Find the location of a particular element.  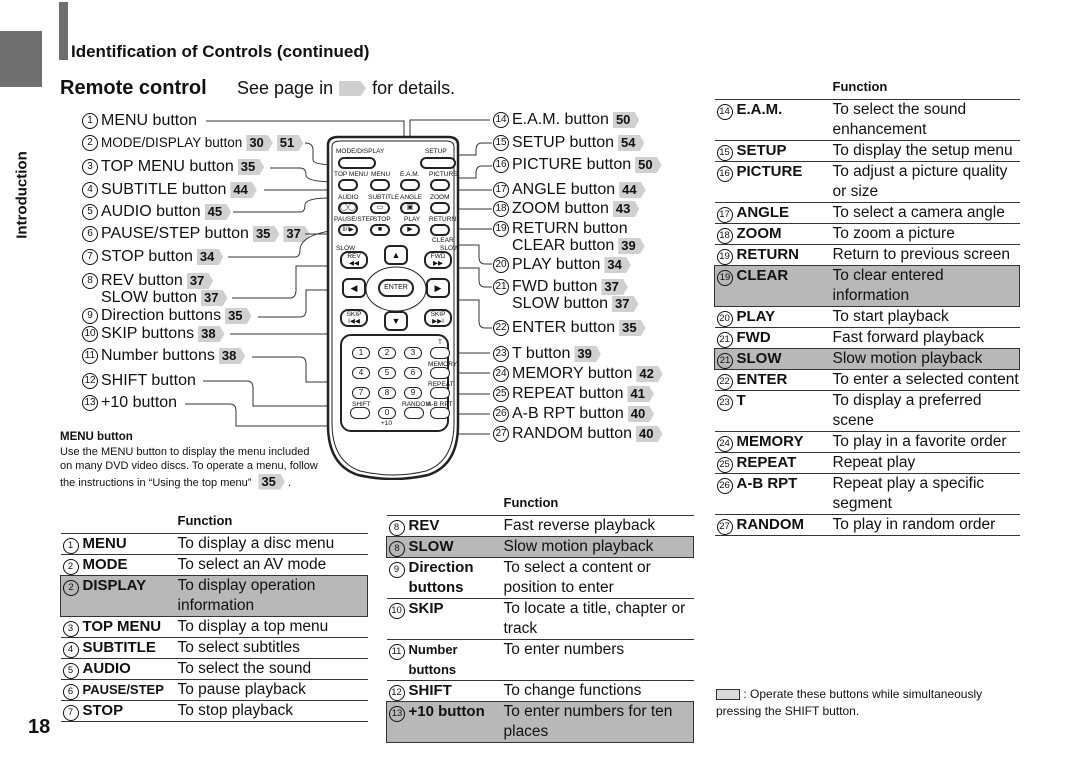

row-number-cell: 21 is located at coordinates (725, 338).